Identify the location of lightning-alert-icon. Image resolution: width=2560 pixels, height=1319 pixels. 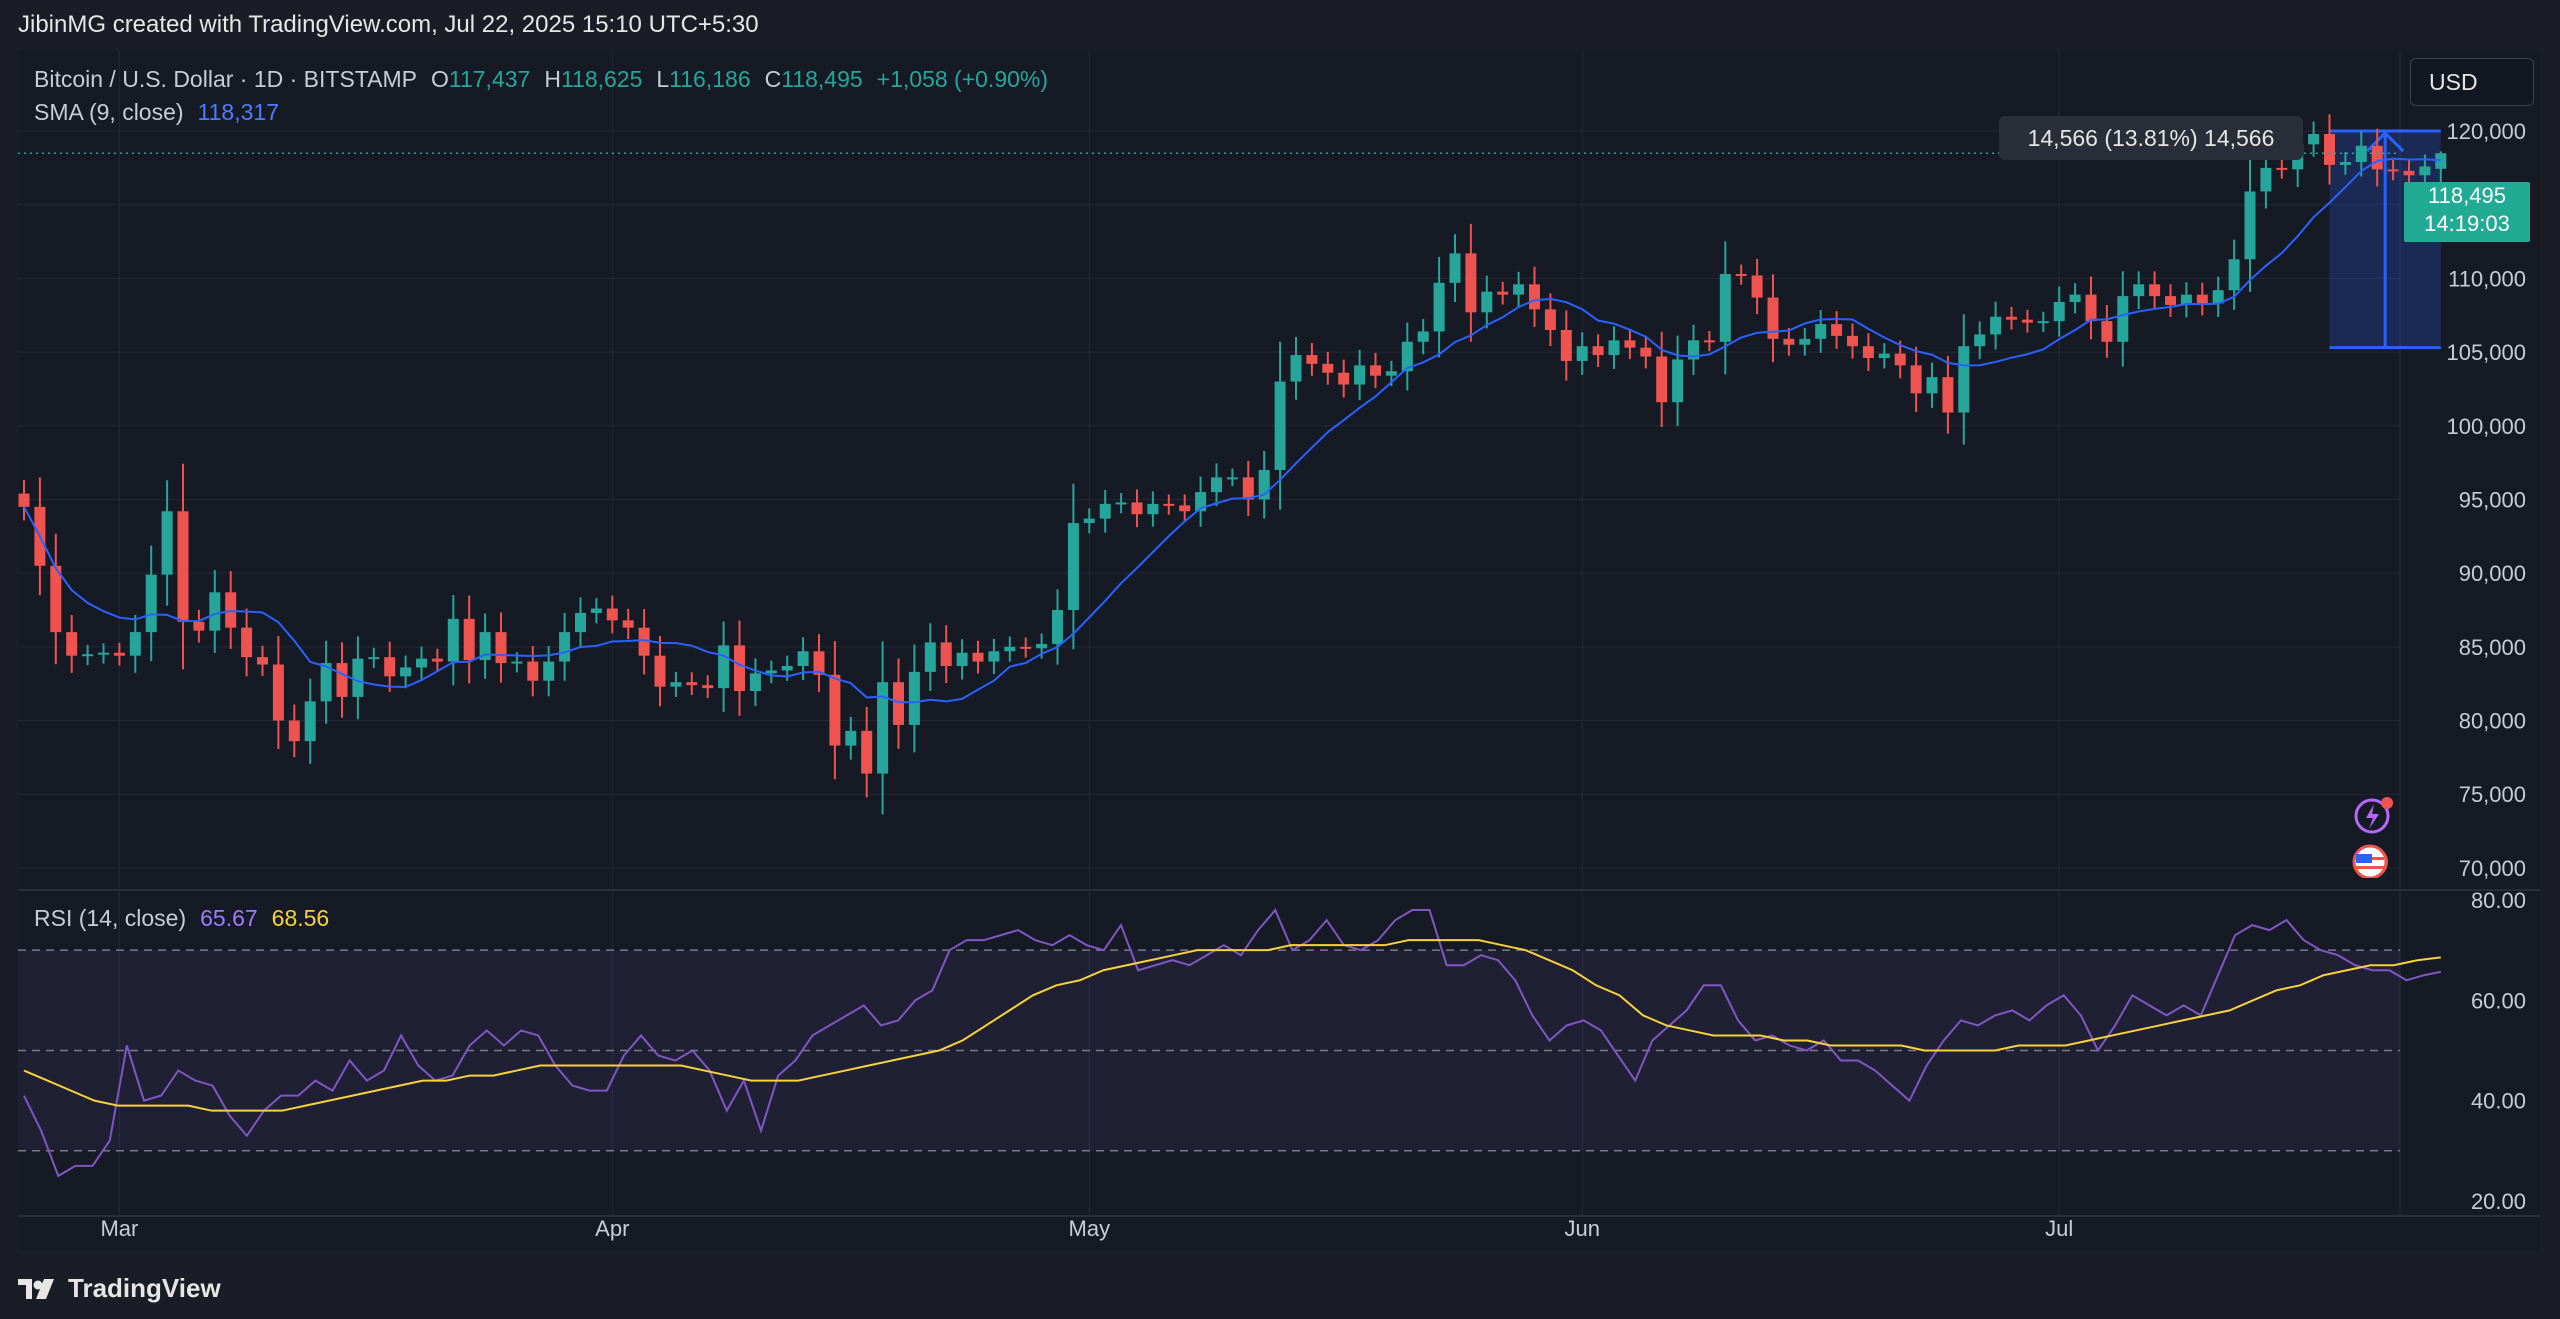
(2373, 815).